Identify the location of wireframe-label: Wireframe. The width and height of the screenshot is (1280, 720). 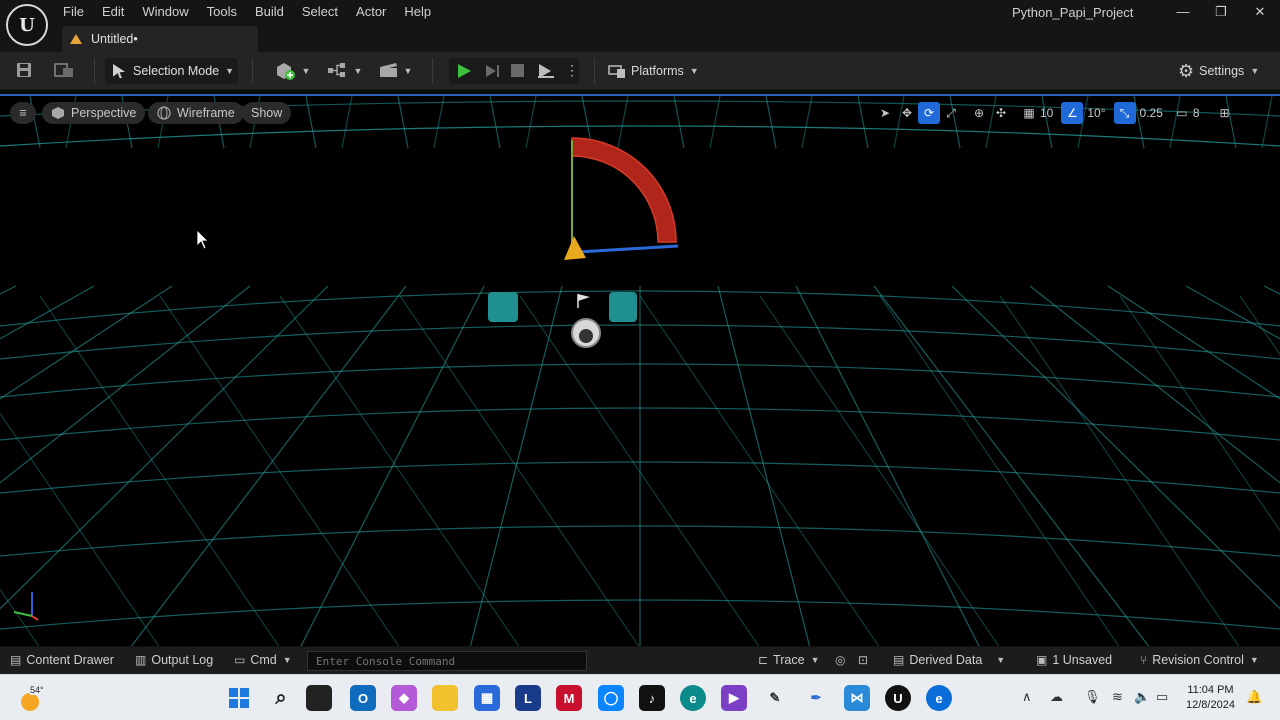
(206, 113).